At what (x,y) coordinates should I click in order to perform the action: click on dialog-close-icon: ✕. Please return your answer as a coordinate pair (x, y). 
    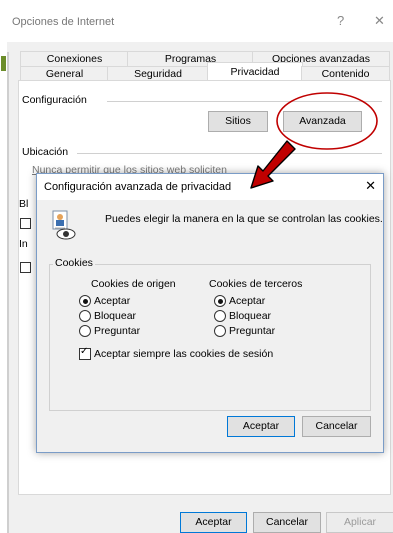
    Looking at the image, I should click on (370, 186).